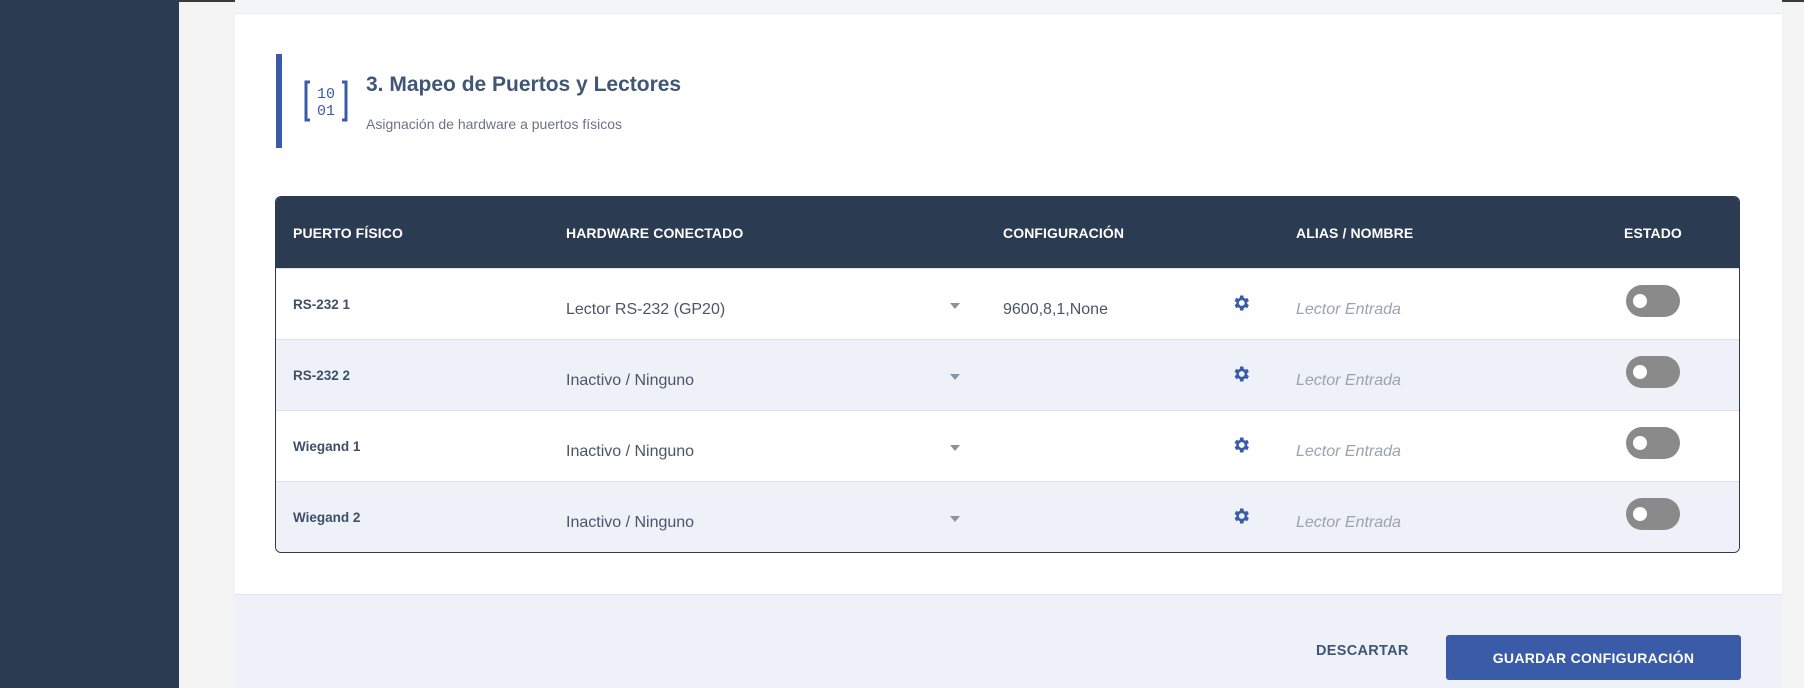 This screenshot has width=1804, height=688. What do you see at coordinates (322, 375) in the screenshot?
I see `port-name: RS-232 2` at bounding box center [322, 375].